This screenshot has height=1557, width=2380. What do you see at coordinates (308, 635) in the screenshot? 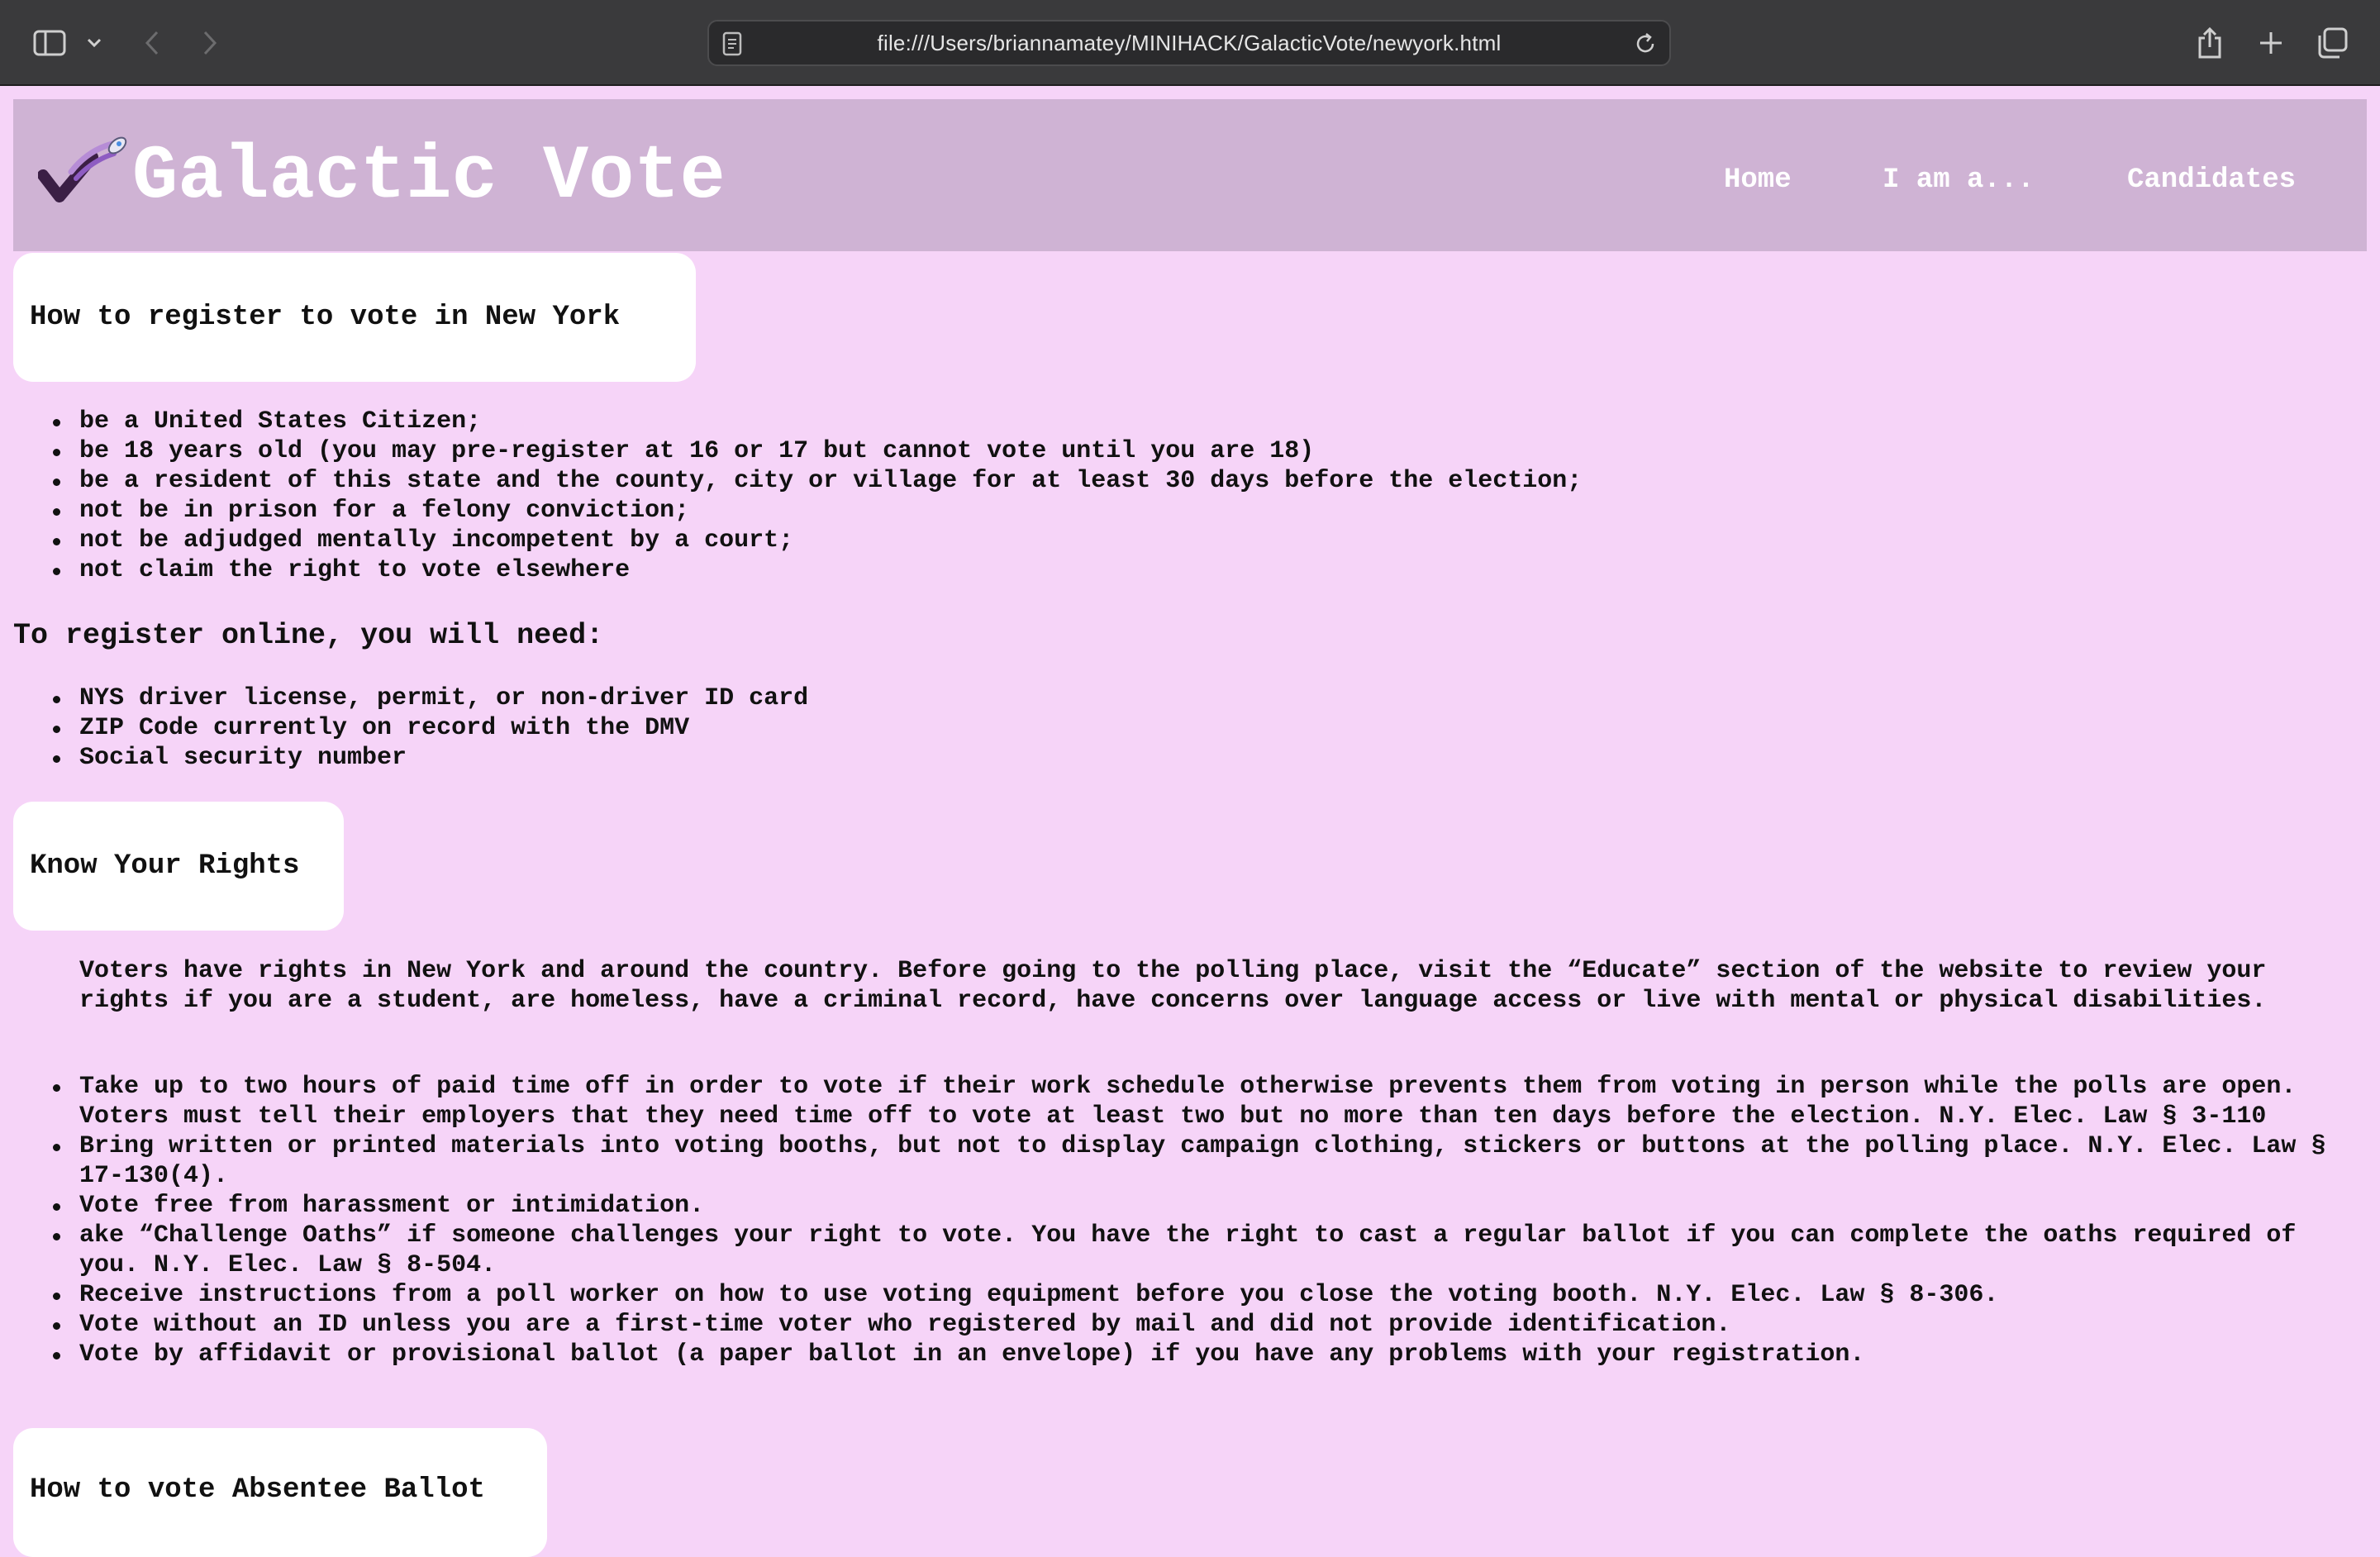
I see `online-registration-heading: To register online, you will need:` at bounding box center [308, 635].